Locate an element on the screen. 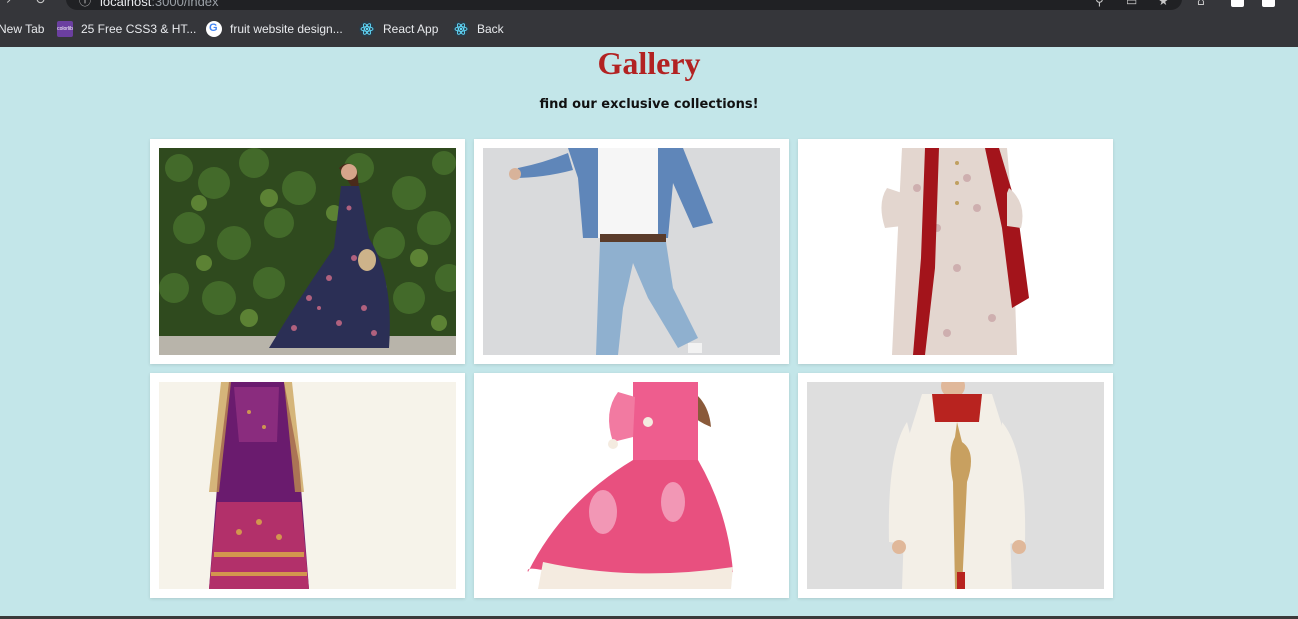  address-bar is located at coordinates (624, 5).